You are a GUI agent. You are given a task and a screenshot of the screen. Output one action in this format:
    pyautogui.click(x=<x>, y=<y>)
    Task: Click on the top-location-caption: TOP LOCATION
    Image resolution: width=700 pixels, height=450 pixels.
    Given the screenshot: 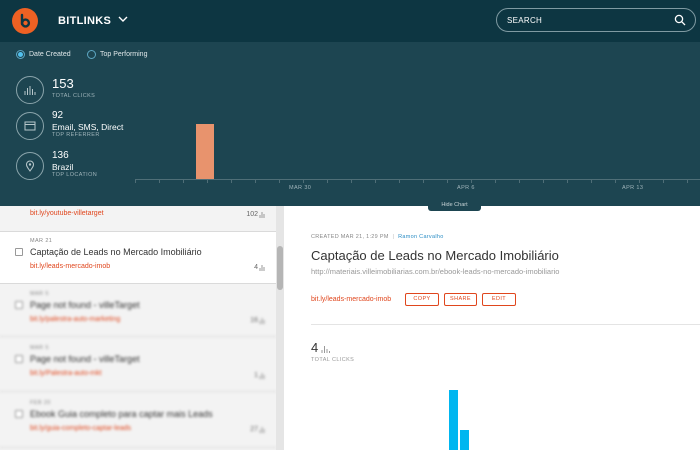 What is the action you would take?
    pyautogui.click(x=75, y=175)
    